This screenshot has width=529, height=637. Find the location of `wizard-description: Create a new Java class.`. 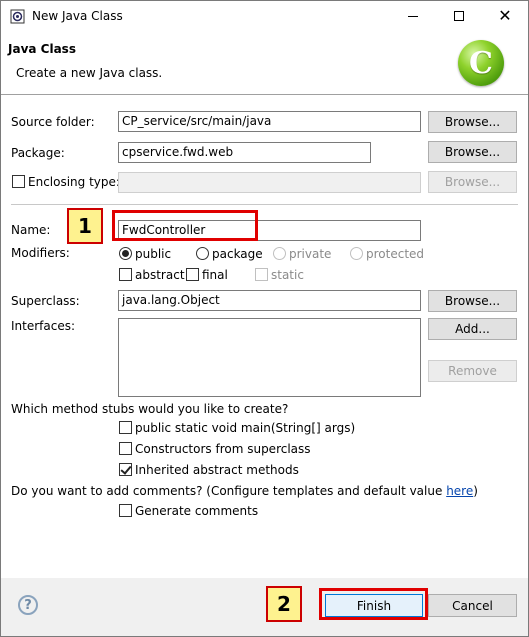

wizard-description: Create a new Java class. is located at coordinates (89, 73).